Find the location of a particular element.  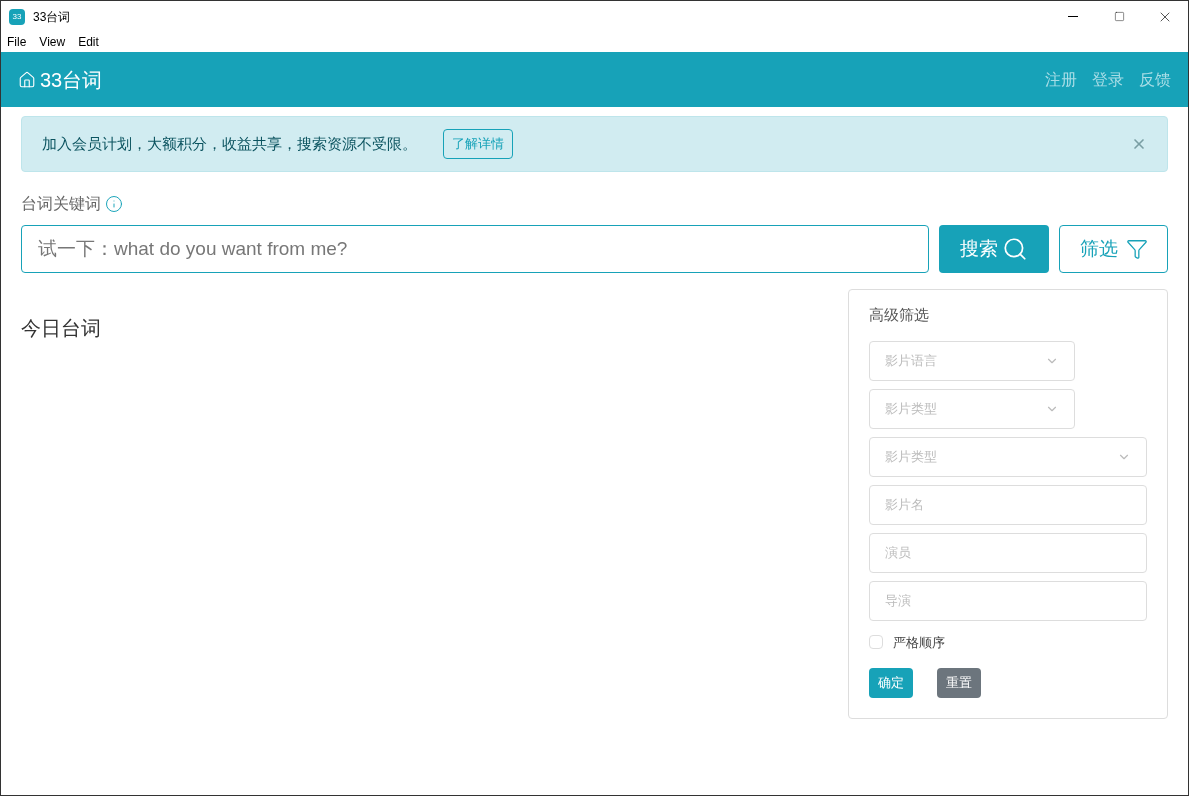

text-field: 演员 is located at coordinates (1008, 552).